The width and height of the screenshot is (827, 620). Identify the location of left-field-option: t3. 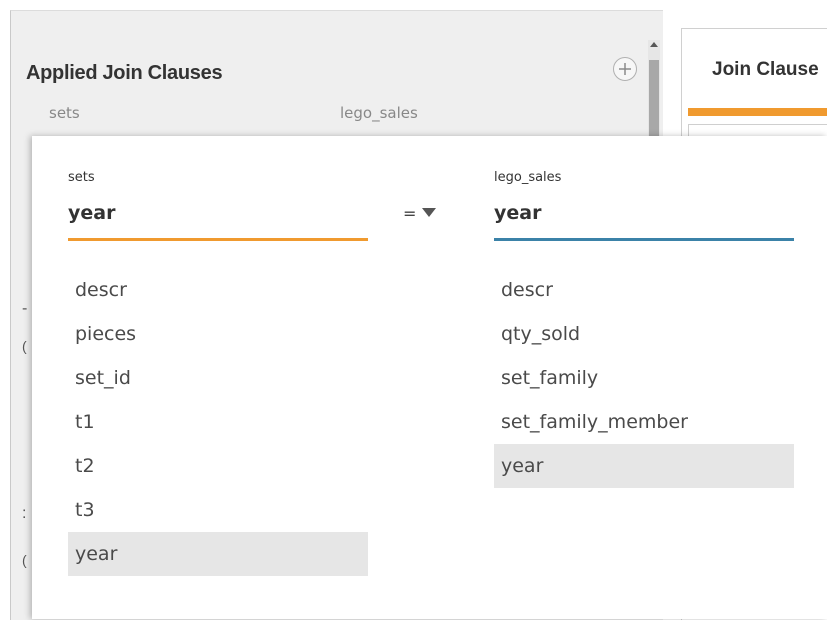
(218, 510).